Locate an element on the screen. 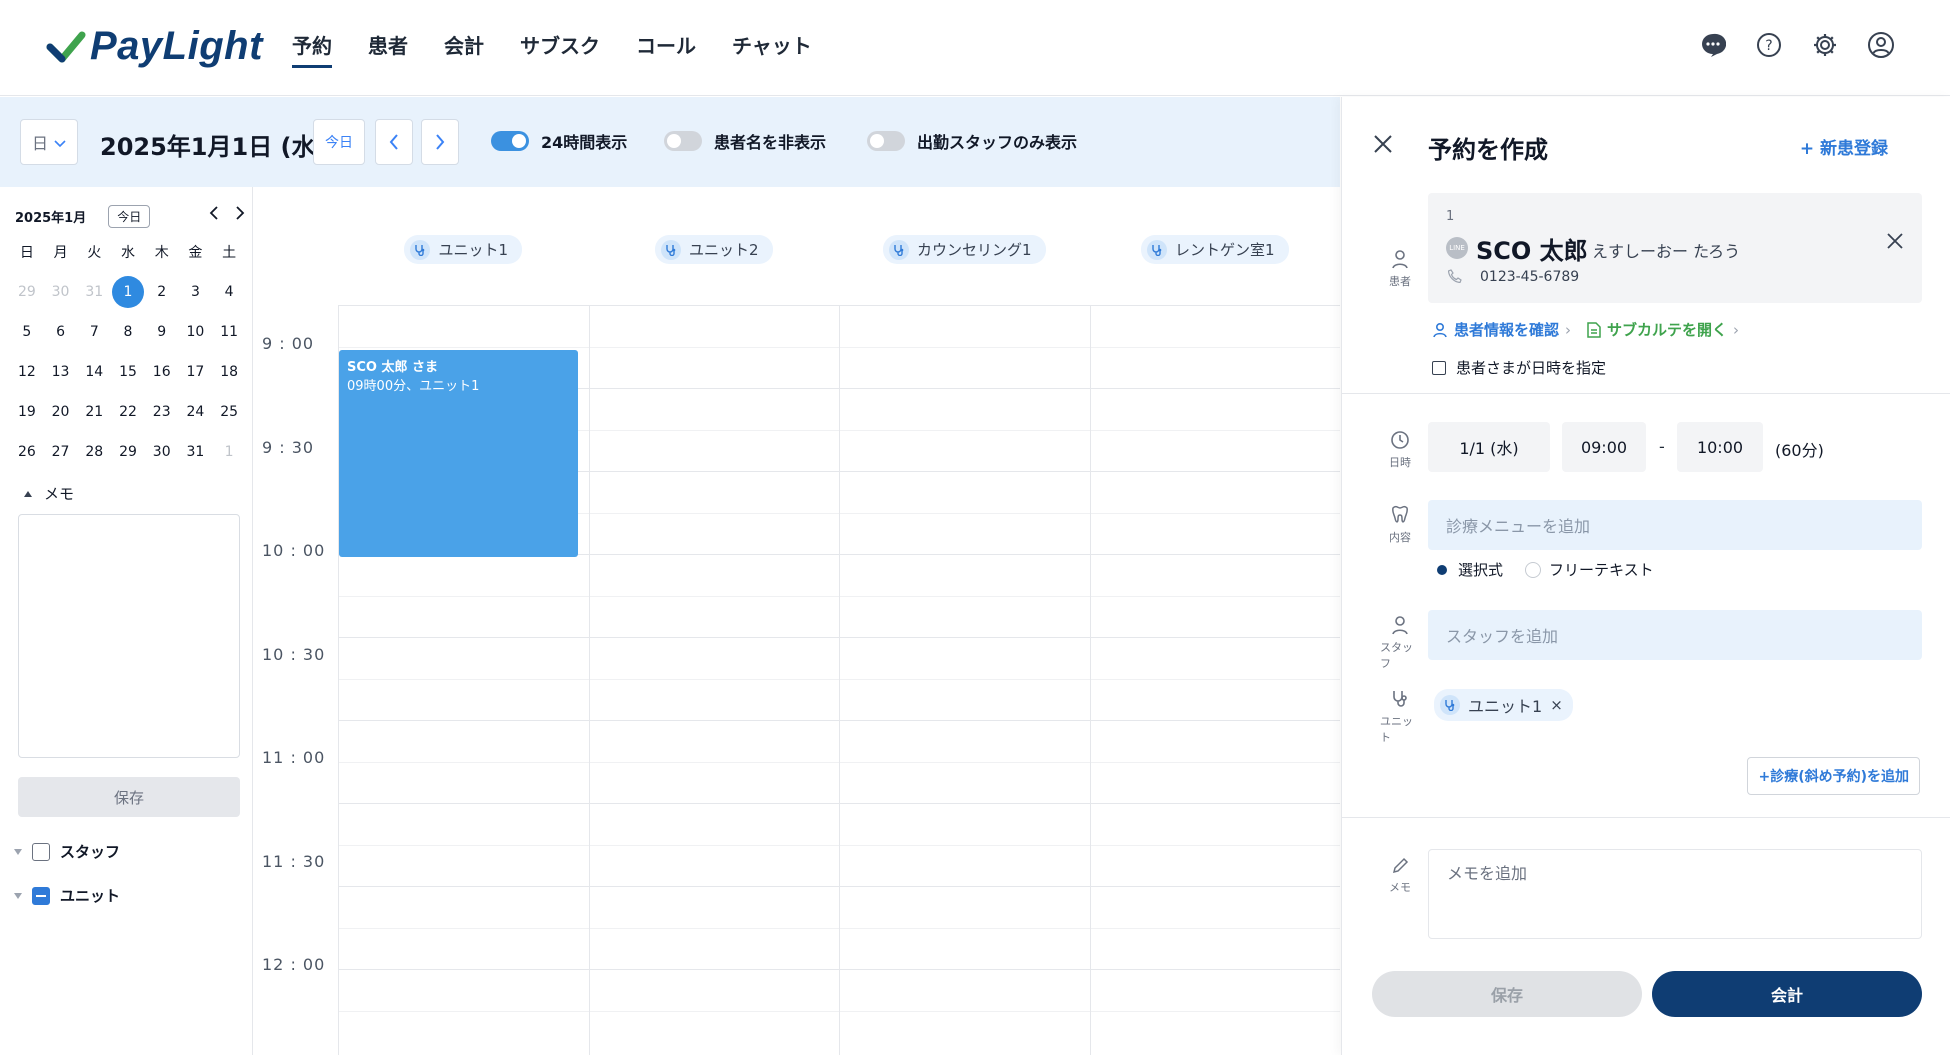 Image resolution: width=1950 pixels, height=1055 pixels. filter-unit-checkbox is located at coordinates (41, 895).